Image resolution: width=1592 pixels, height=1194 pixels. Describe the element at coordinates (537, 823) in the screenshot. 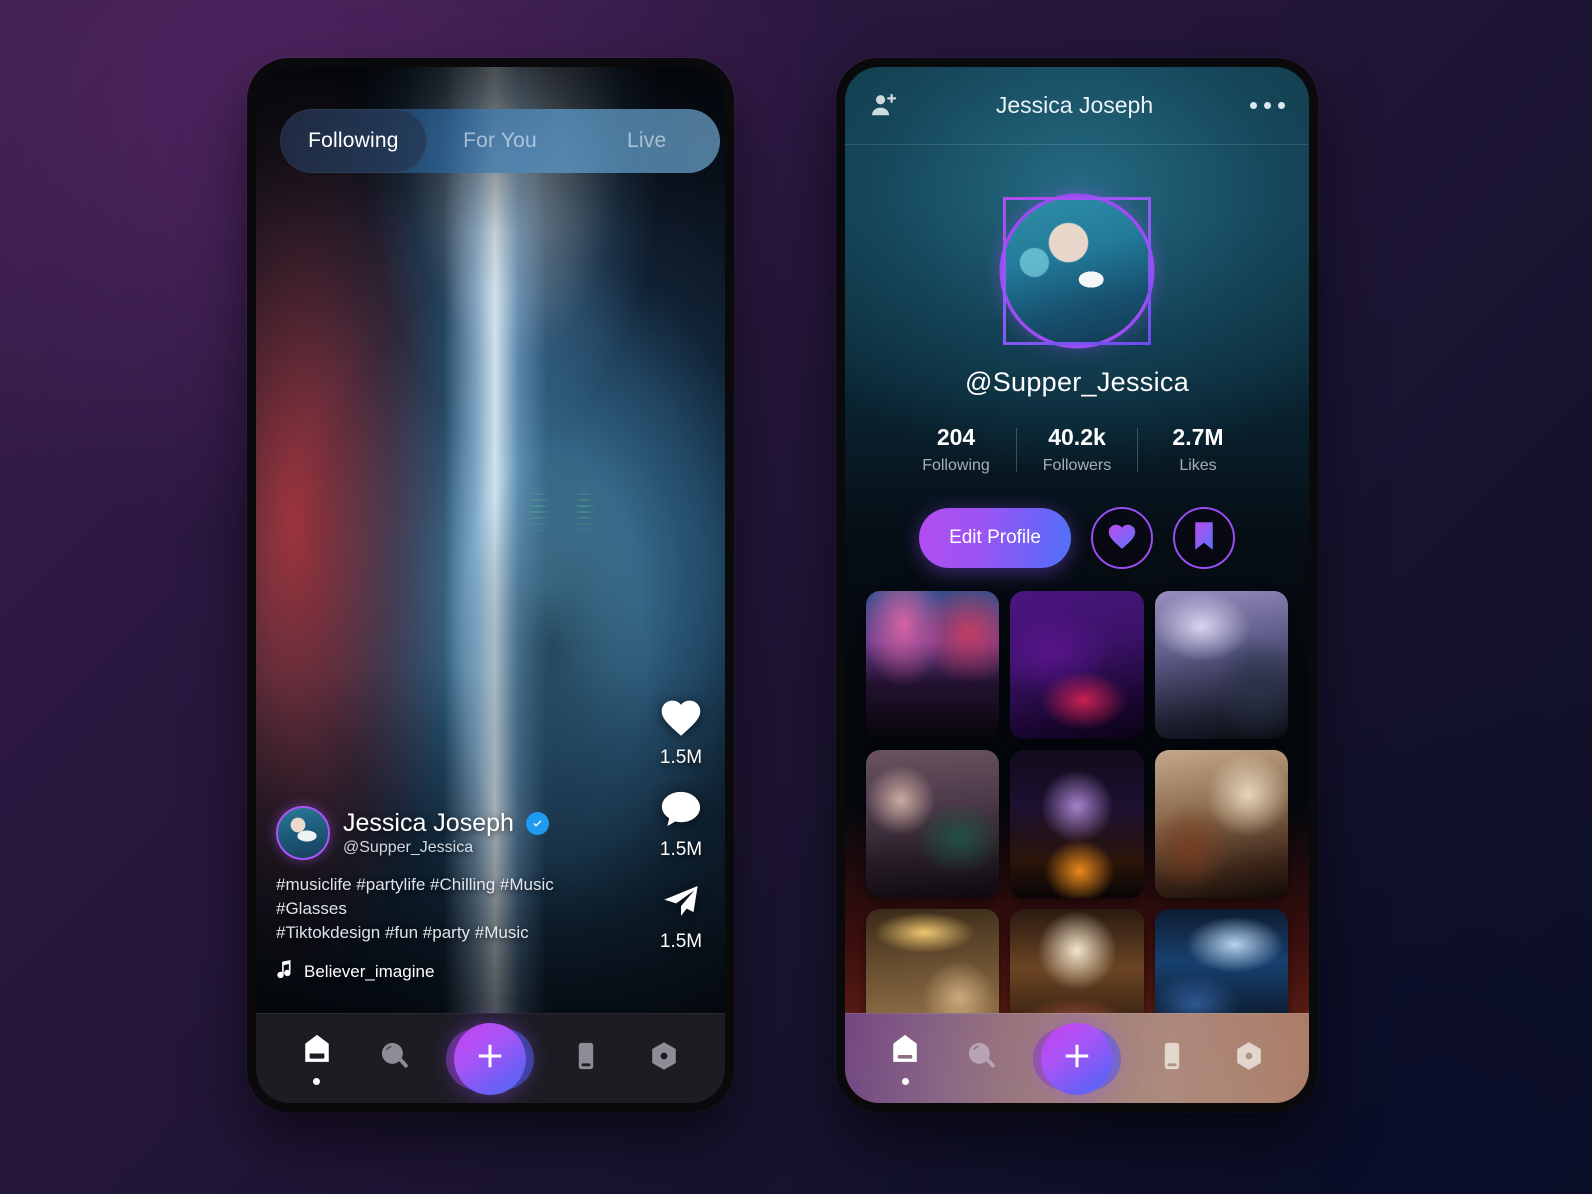

I see `verified-badge-icon` at that location.